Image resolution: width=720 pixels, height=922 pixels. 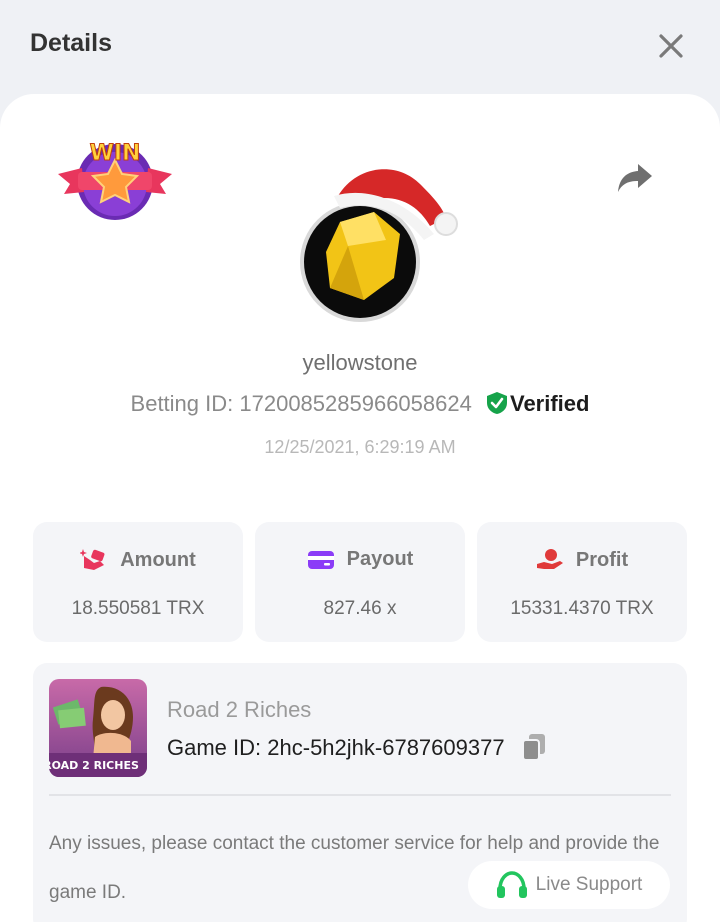 I want to click on game-name: Road 2 Riches, so click(x=239, y=709).